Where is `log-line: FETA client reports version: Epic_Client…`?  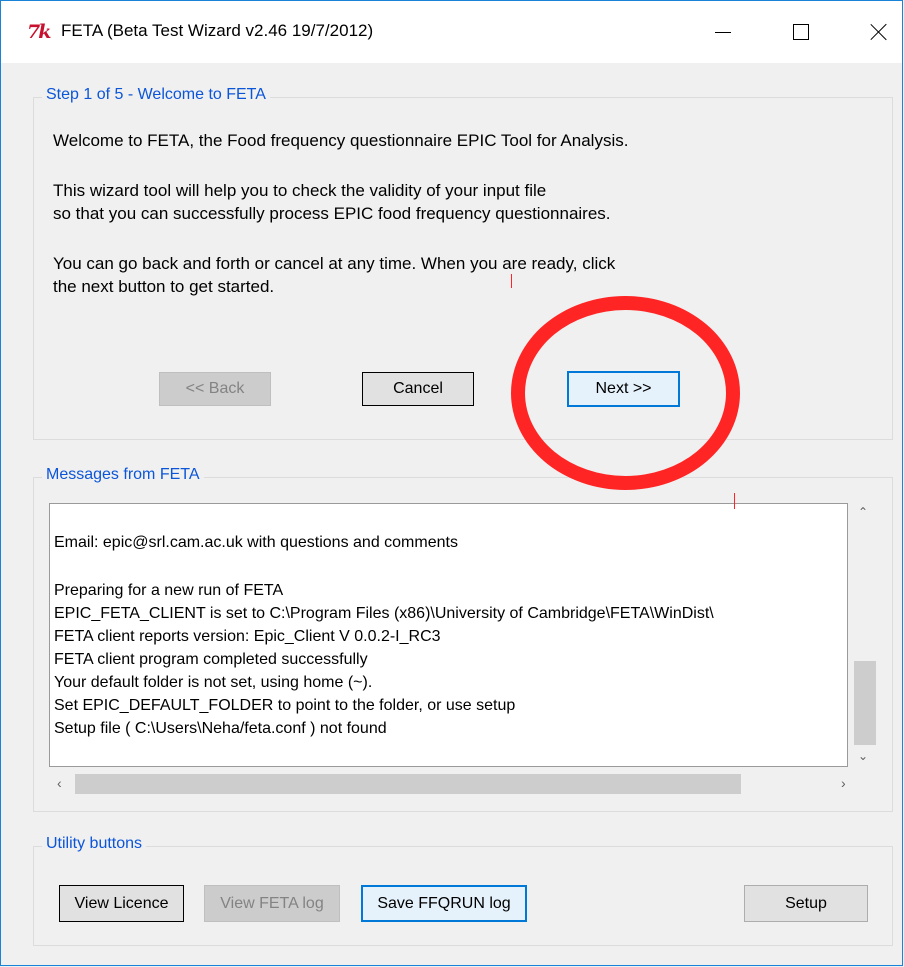
log-line: FETA client reports version: Epic_Client… is located at coordinates (247, 636).